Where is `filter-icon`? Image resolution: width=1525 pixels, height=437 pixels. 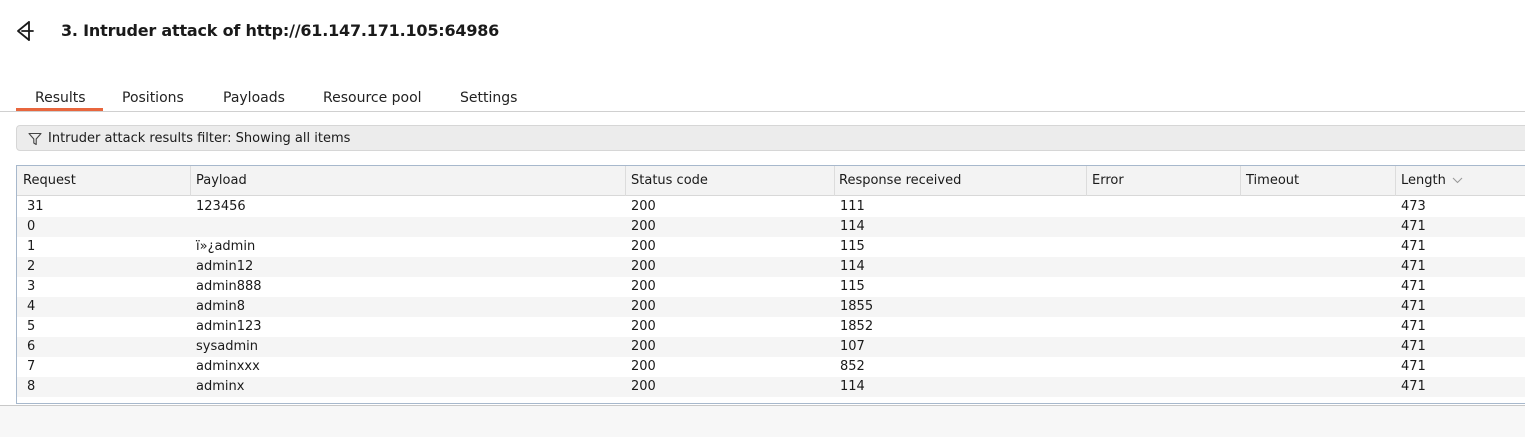
filter-icon is located at coordinates (35, 138).